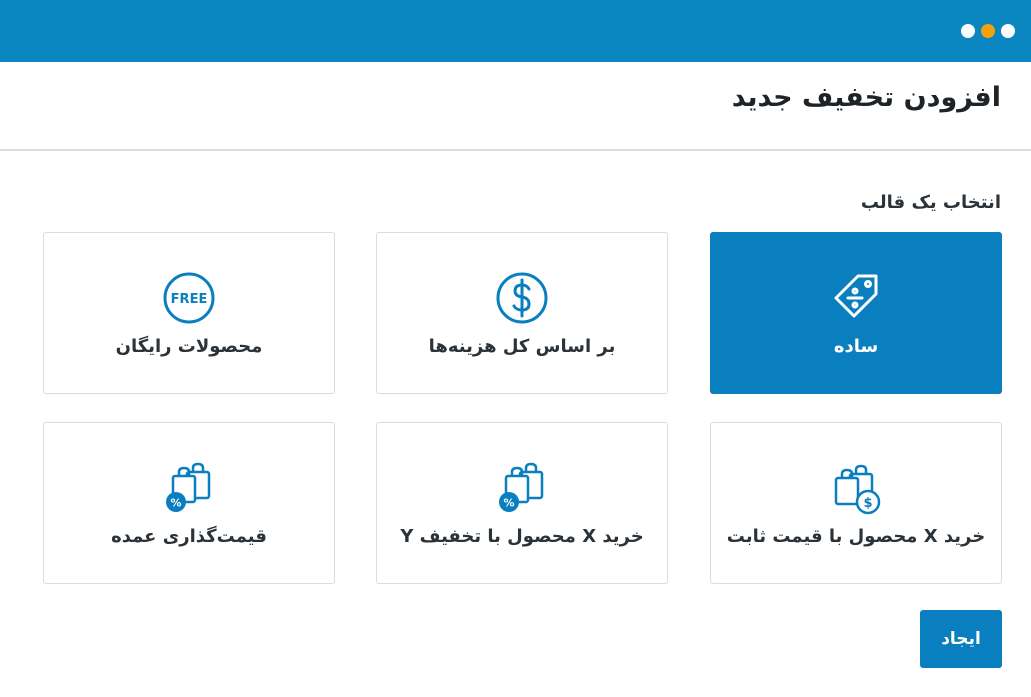  I want to click on template-card-free-products: FREE محصولات رایگان, so click(189, 313).